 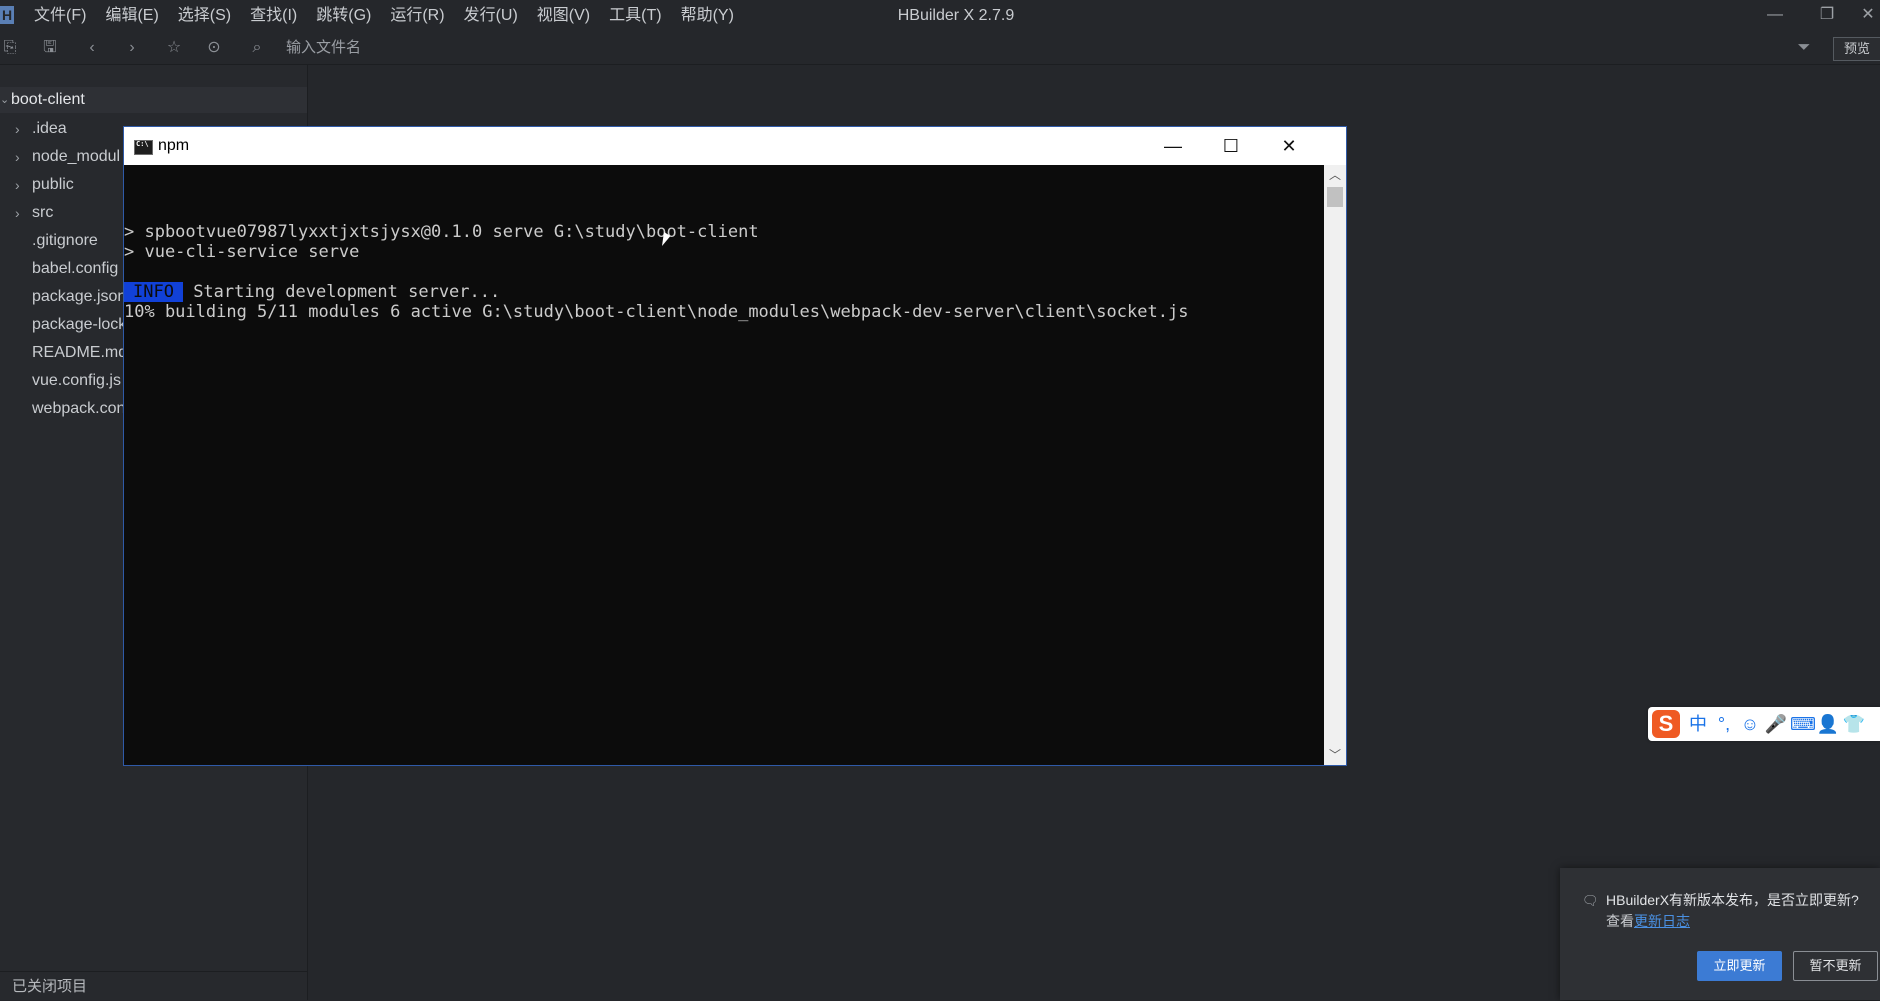 I want to click on filter-icon: ⏷, so click(x=1804, y=48).